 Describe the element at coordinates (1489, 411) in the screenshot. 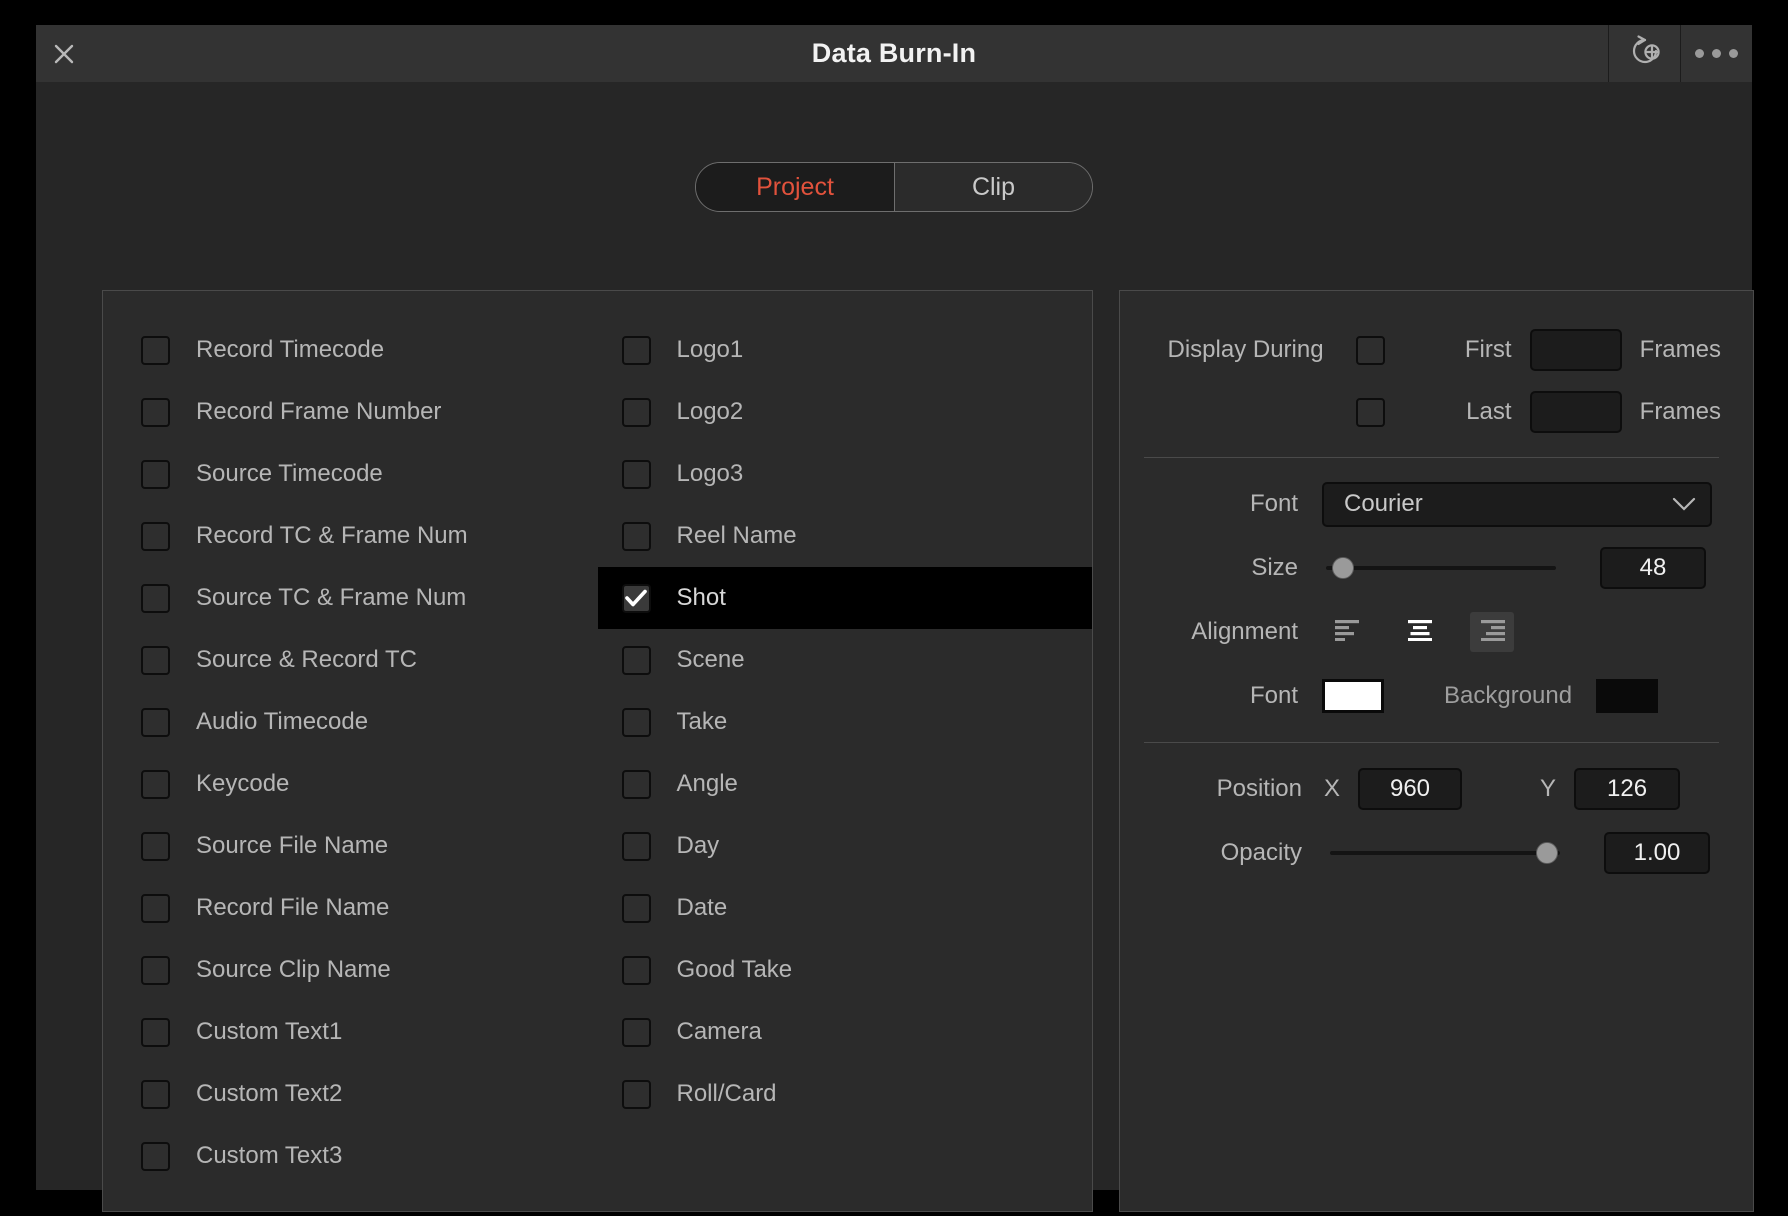

I see `last-label: Last` at that location.